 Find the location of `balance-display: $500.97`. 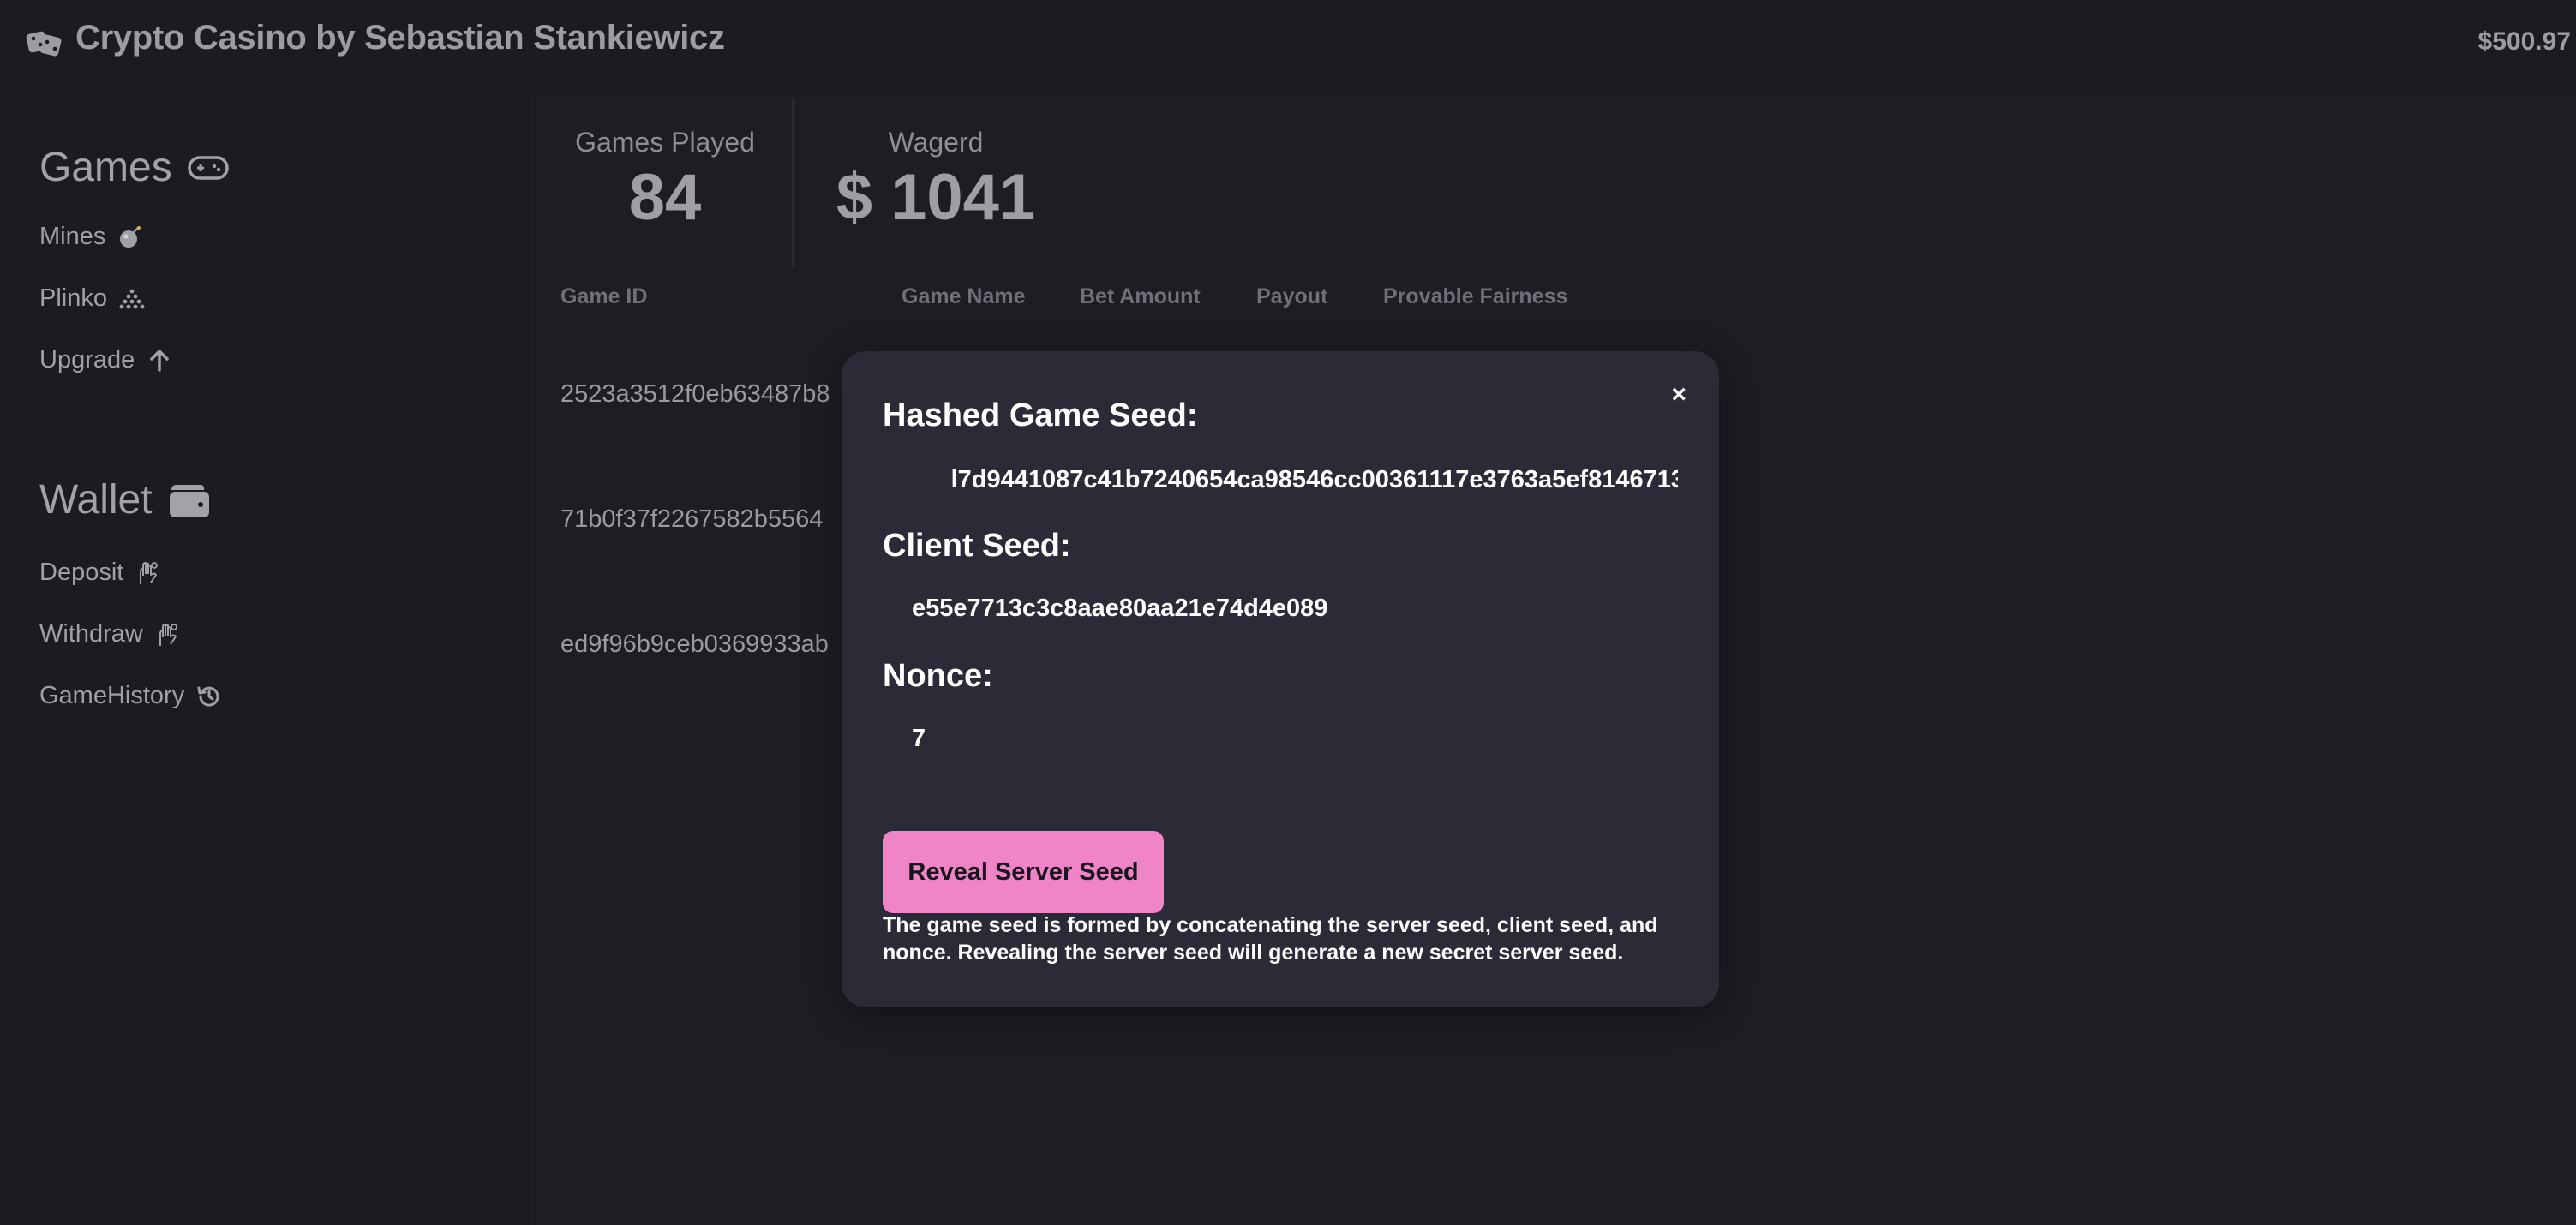

balance-display: $500.97 is located at coordinates (2524, 41).